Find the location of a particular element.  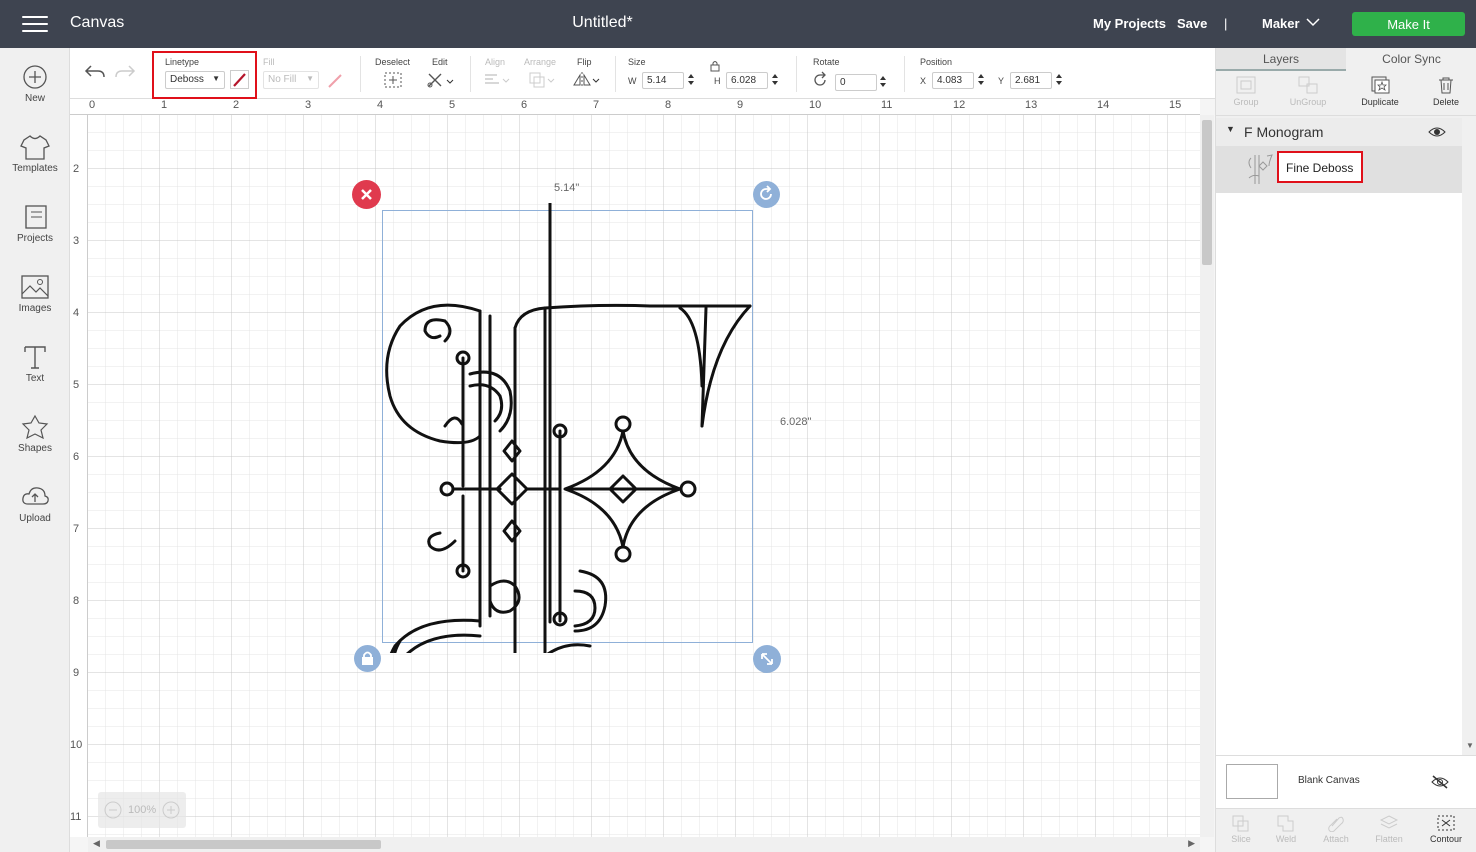

image-icon is located at coordinates (35, 287).